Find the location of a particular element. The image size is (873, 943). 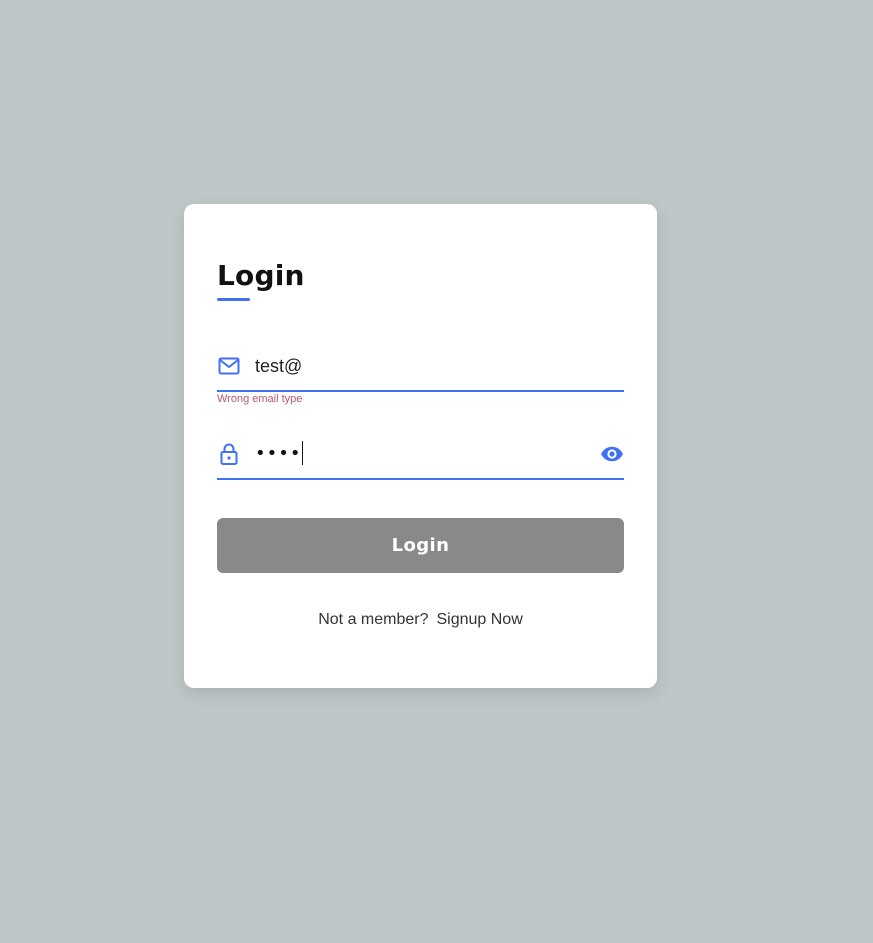

email-field is located at coordinates (420, 366).